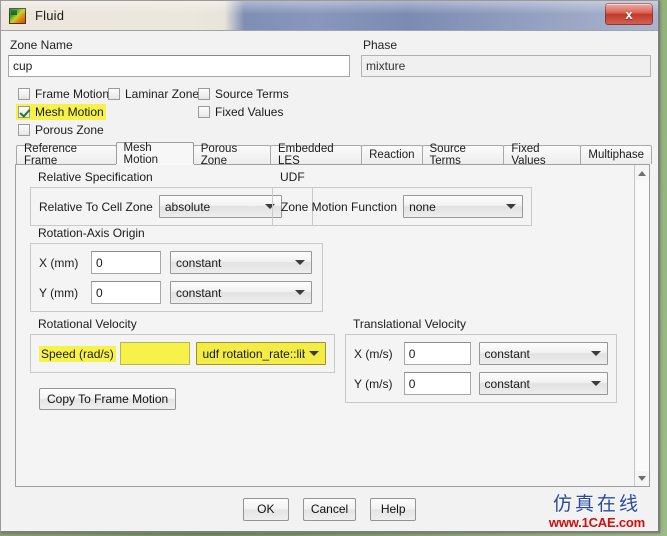  I want to click on tab-mesh-motion: Mesh Motion, so click(154, 154).